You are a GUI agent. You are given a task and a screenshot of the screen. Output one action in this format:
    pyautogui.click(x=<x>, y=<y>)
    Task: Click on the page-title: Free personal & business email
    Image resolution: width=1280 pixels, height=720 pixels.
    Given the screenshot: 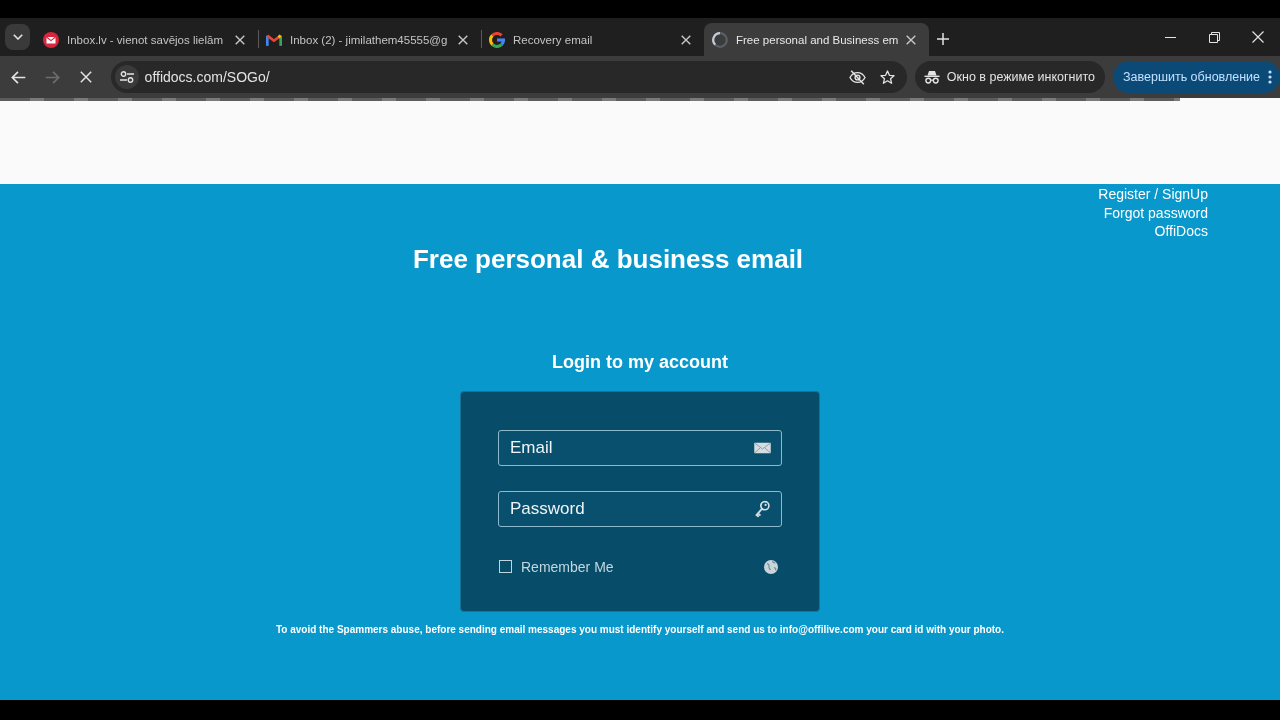 What is the action you would take?
    pyautogui.click(x=608, y=258)
    